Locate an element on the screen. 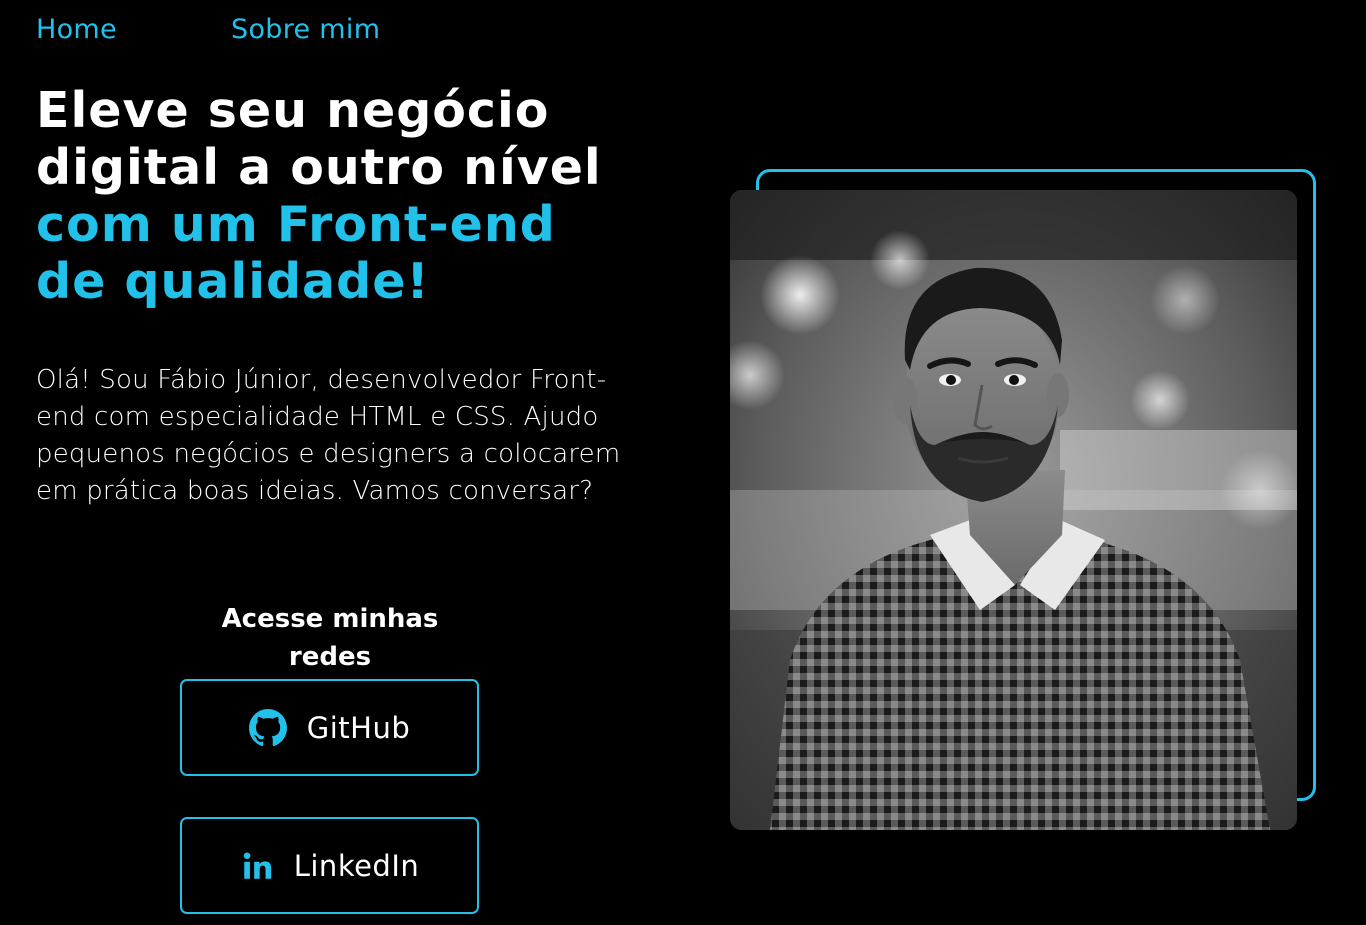 This screenshot has width=1366, height=925. hero-title-line2: digital a outro nível is located at coordinates (319, 167).